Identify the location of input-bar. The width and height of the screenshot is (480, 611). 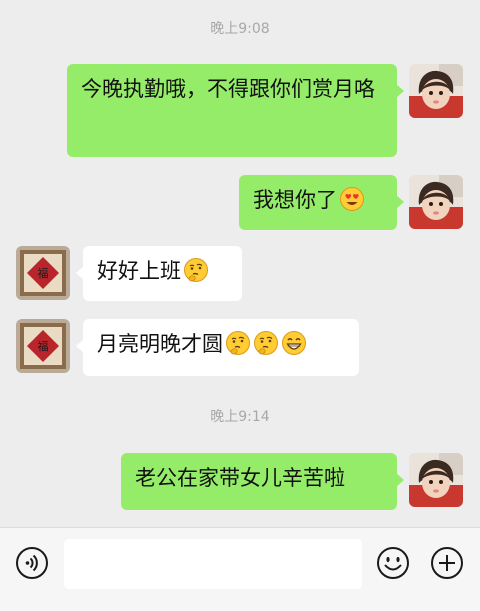
(240, 569).